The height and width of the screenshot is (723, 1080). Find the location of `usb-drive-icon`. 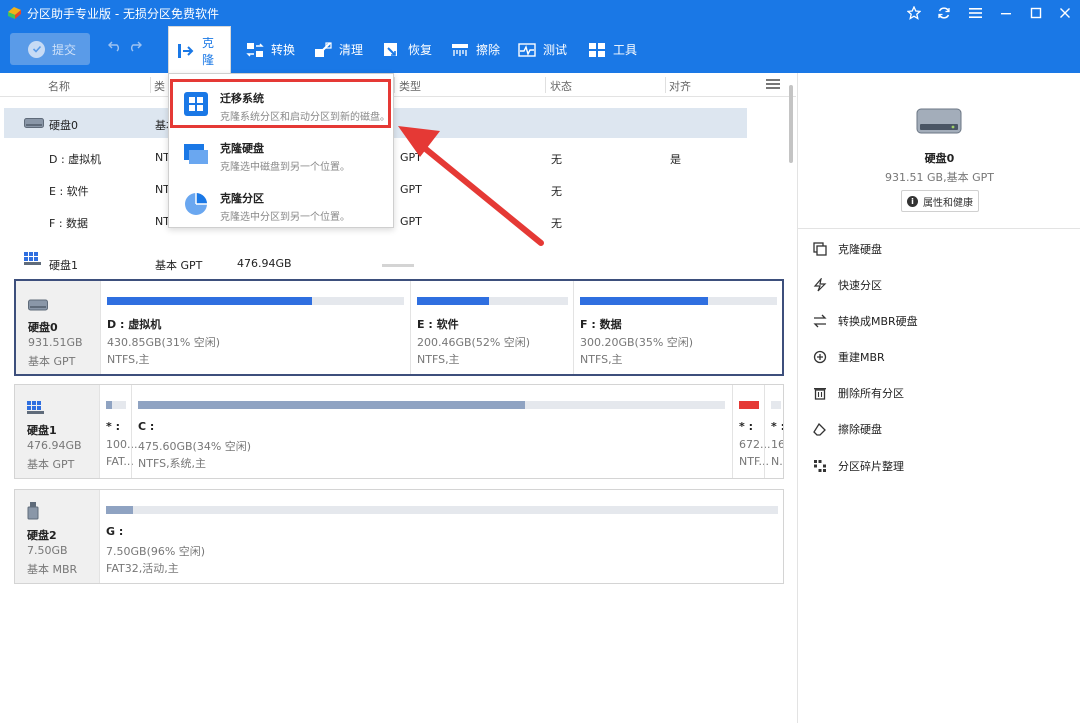

usb-drive-icon is located at coordinates (33, 511).